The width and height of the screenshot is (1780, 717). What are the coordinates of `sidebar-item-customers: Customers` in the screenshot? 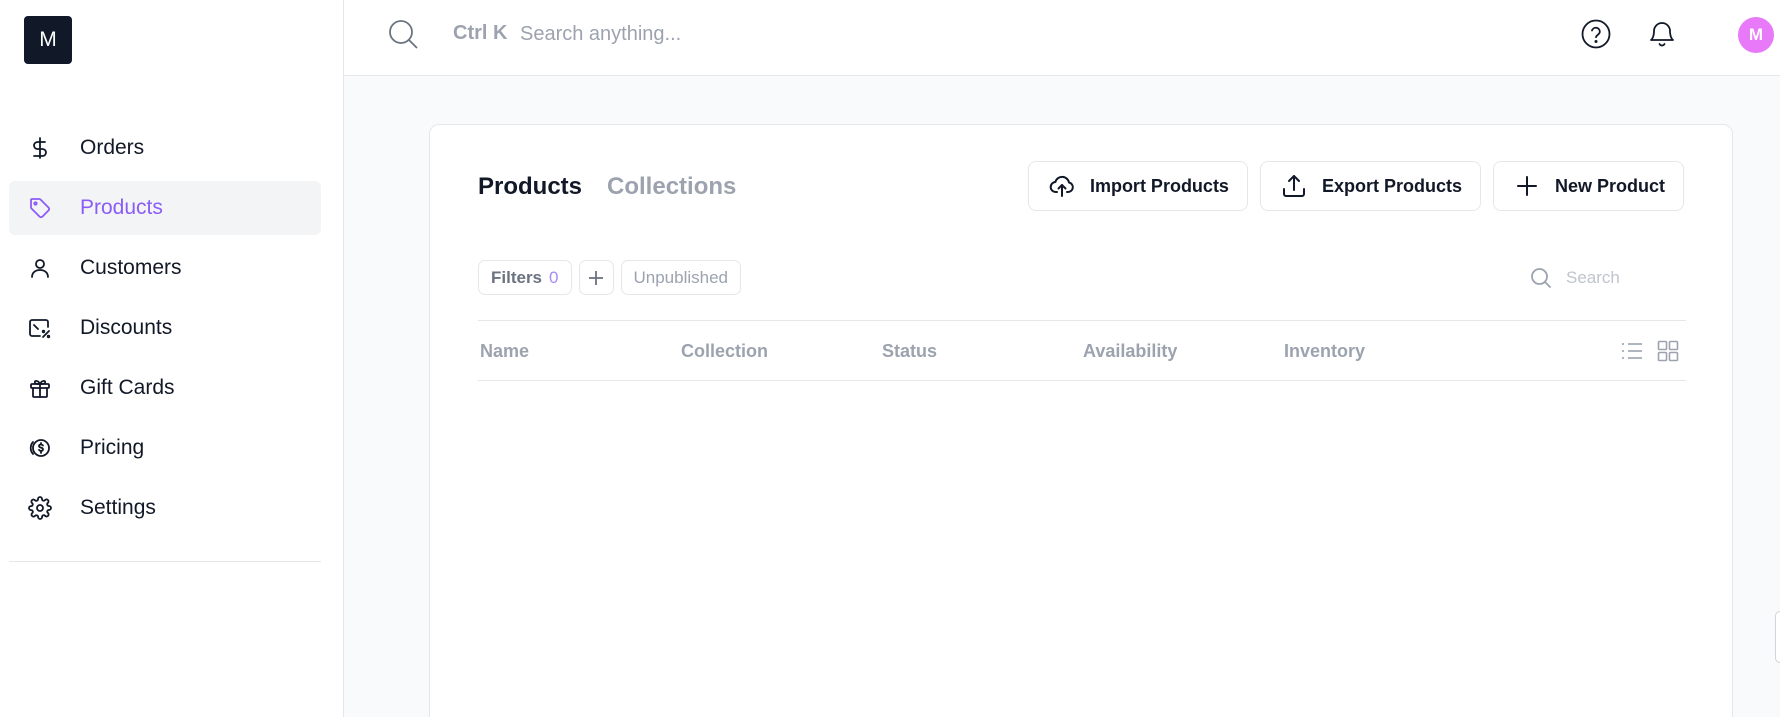 It's located at (165, 268).